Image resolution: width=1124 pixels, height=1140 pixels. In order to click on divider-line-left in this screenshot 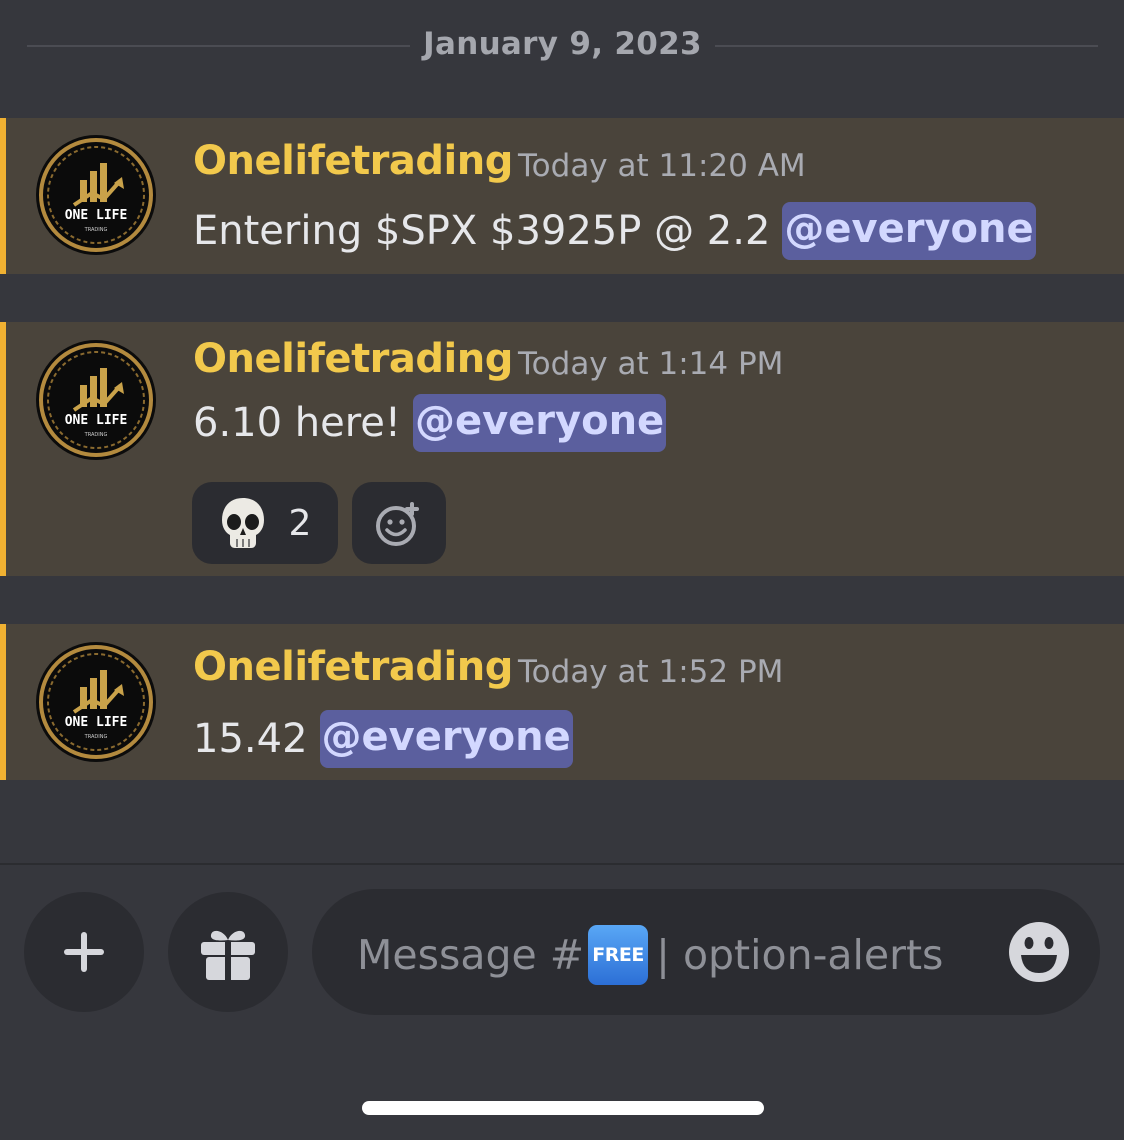, I will do `click(218, 46)`.